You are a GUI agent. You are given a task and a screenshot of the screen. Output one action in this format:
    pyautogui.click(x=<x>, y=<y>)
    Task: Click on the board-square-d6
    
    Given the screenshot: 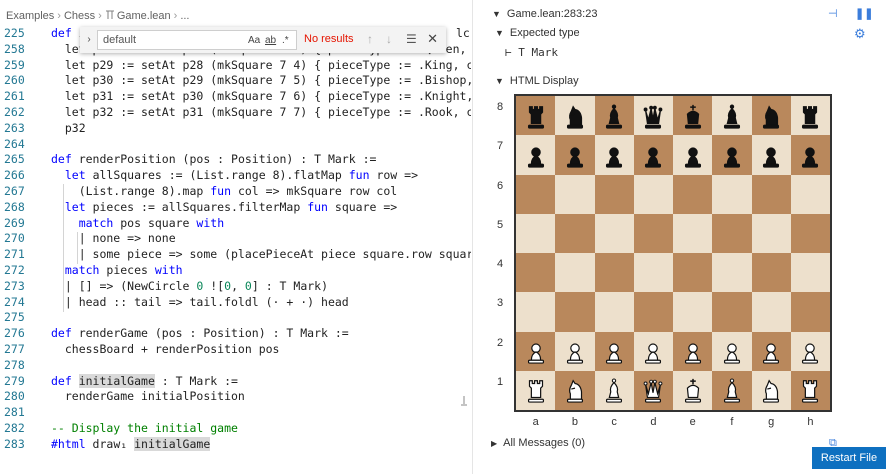 What is the action you would take?
    pyautogui.click(x=653, y=194)
    